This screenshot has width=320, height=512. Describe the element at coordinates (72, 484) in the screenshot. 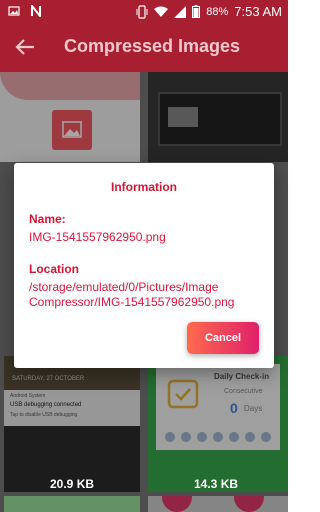

I see `image-size-label: 20.9 KB` at that location.